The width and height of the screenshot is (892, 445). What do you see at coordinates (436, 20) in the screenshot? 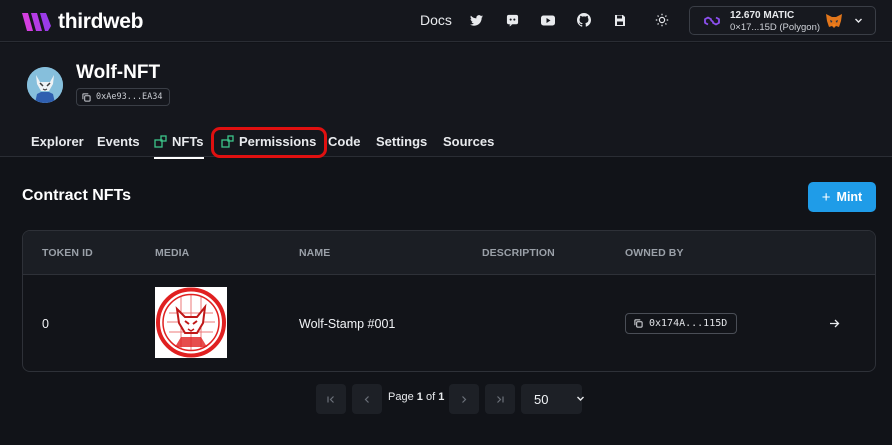
I see `docs-link: Docs` at bounding box center [436, 20].